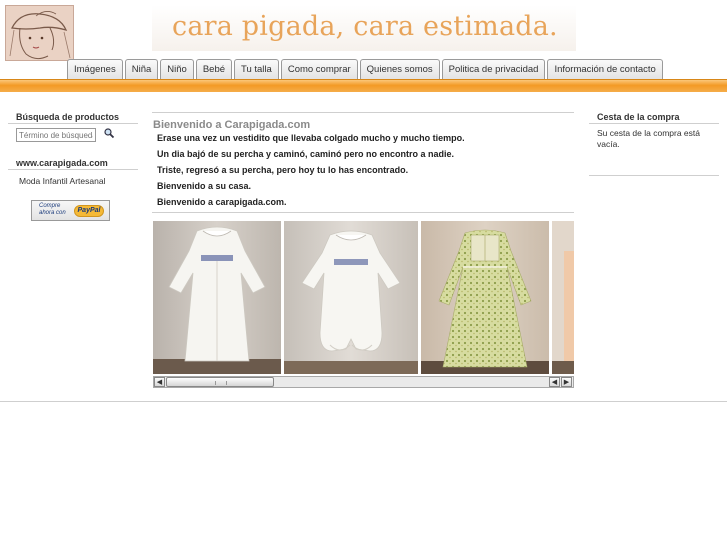 This screenshot has height=545, width=727. I want to click on search-button, so click(109, 133).